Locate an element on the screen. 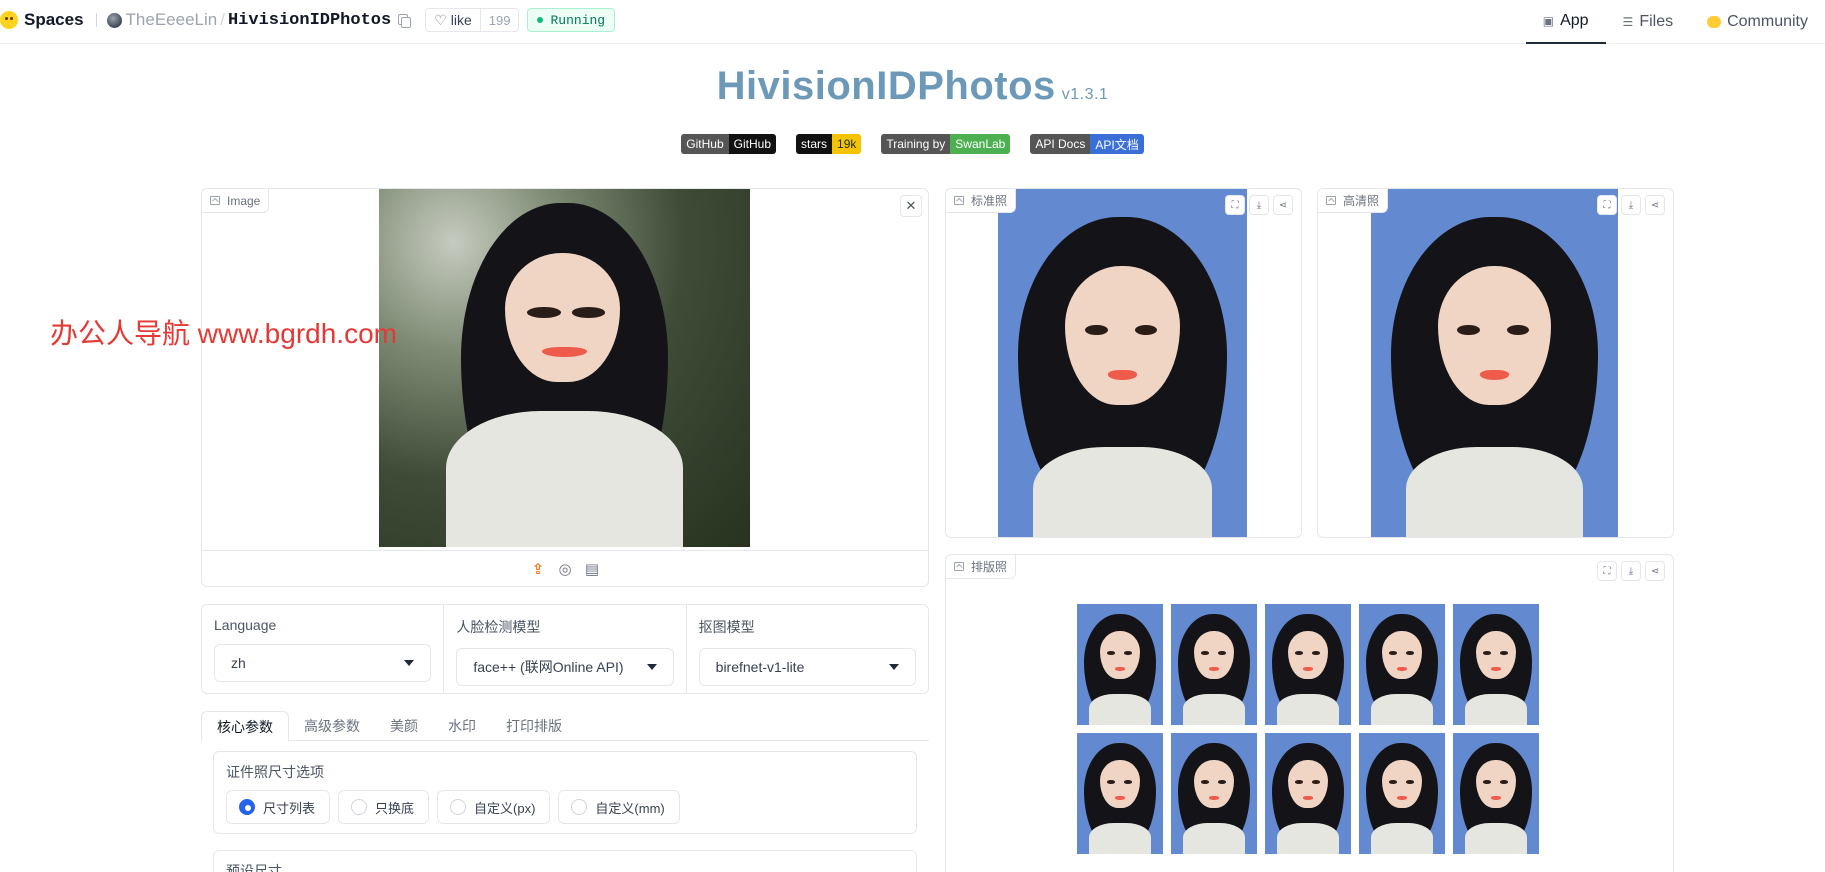 The image size is (1825, 872). tab-core-params: 核心参数 is located at coordinates (245, 726).